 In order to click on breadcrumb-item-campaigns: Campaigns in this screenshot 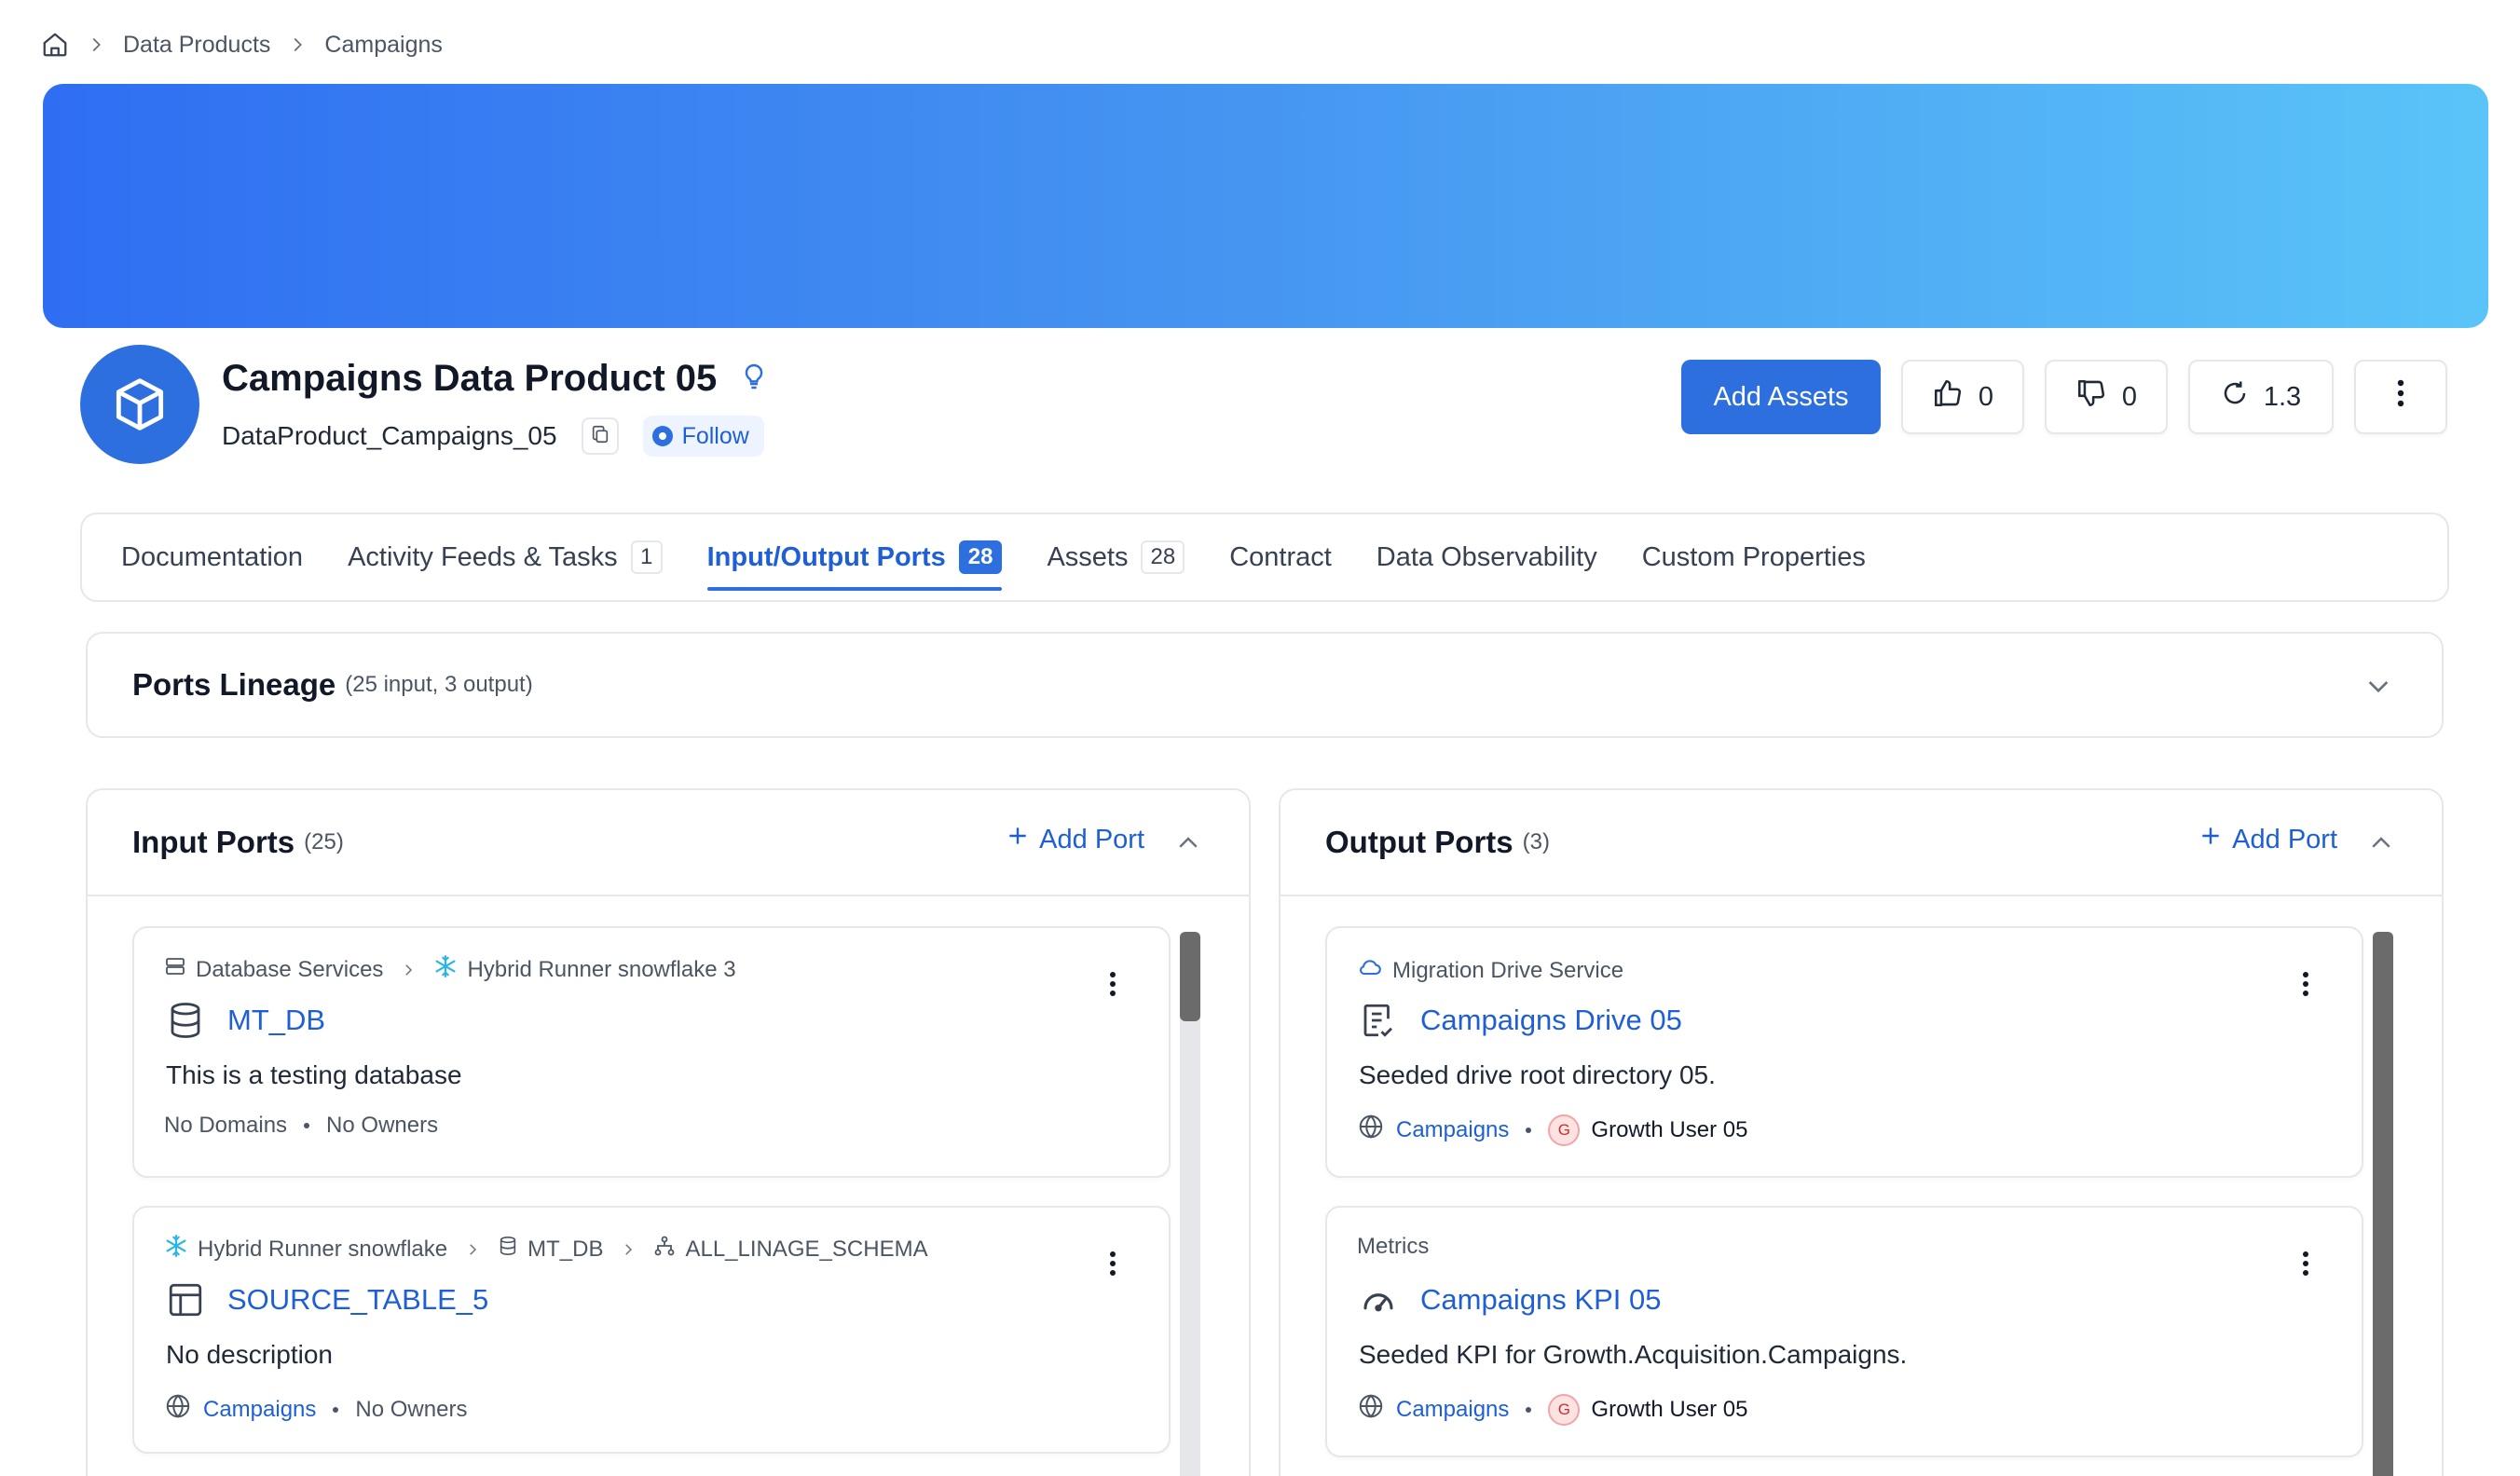, I will do `click(383, 45)`.